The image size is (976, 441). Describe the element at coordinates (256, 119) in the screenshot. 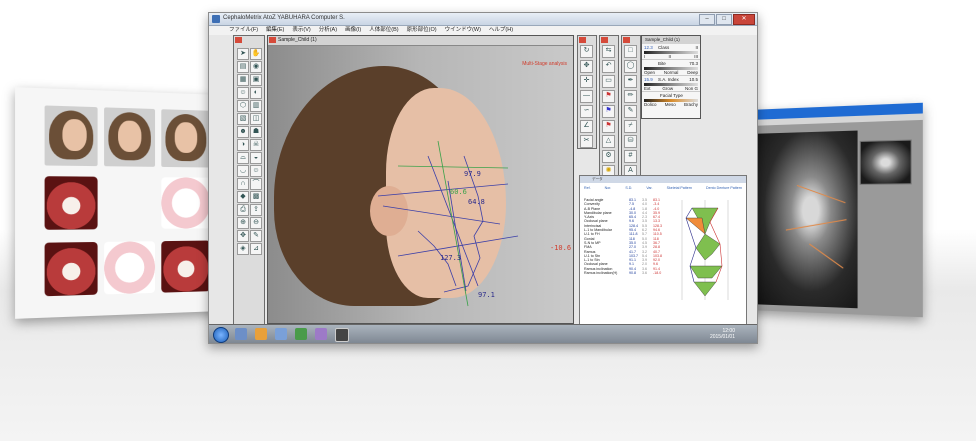

I see `compare-icon: ◫` at that location.